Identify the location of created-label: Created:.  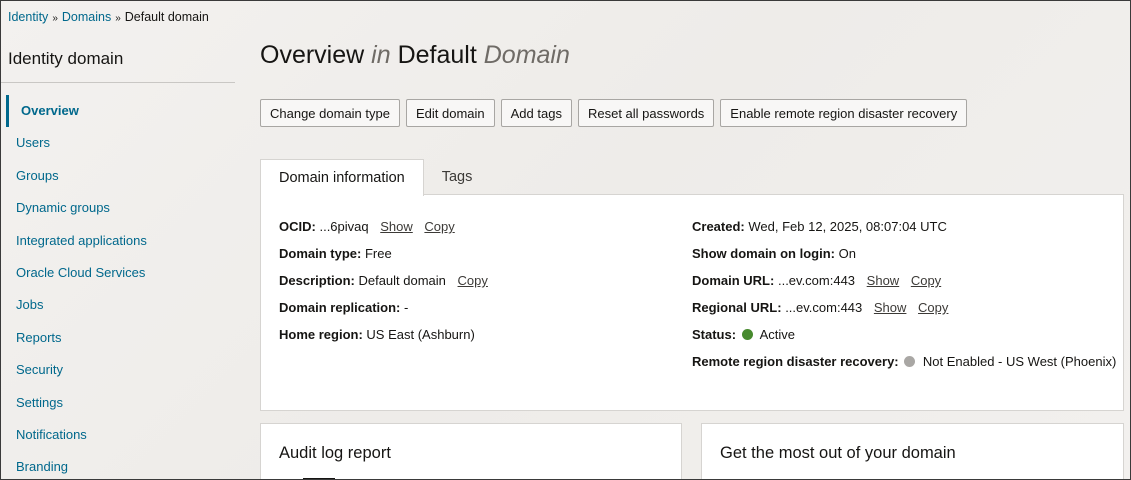
(718, 226).